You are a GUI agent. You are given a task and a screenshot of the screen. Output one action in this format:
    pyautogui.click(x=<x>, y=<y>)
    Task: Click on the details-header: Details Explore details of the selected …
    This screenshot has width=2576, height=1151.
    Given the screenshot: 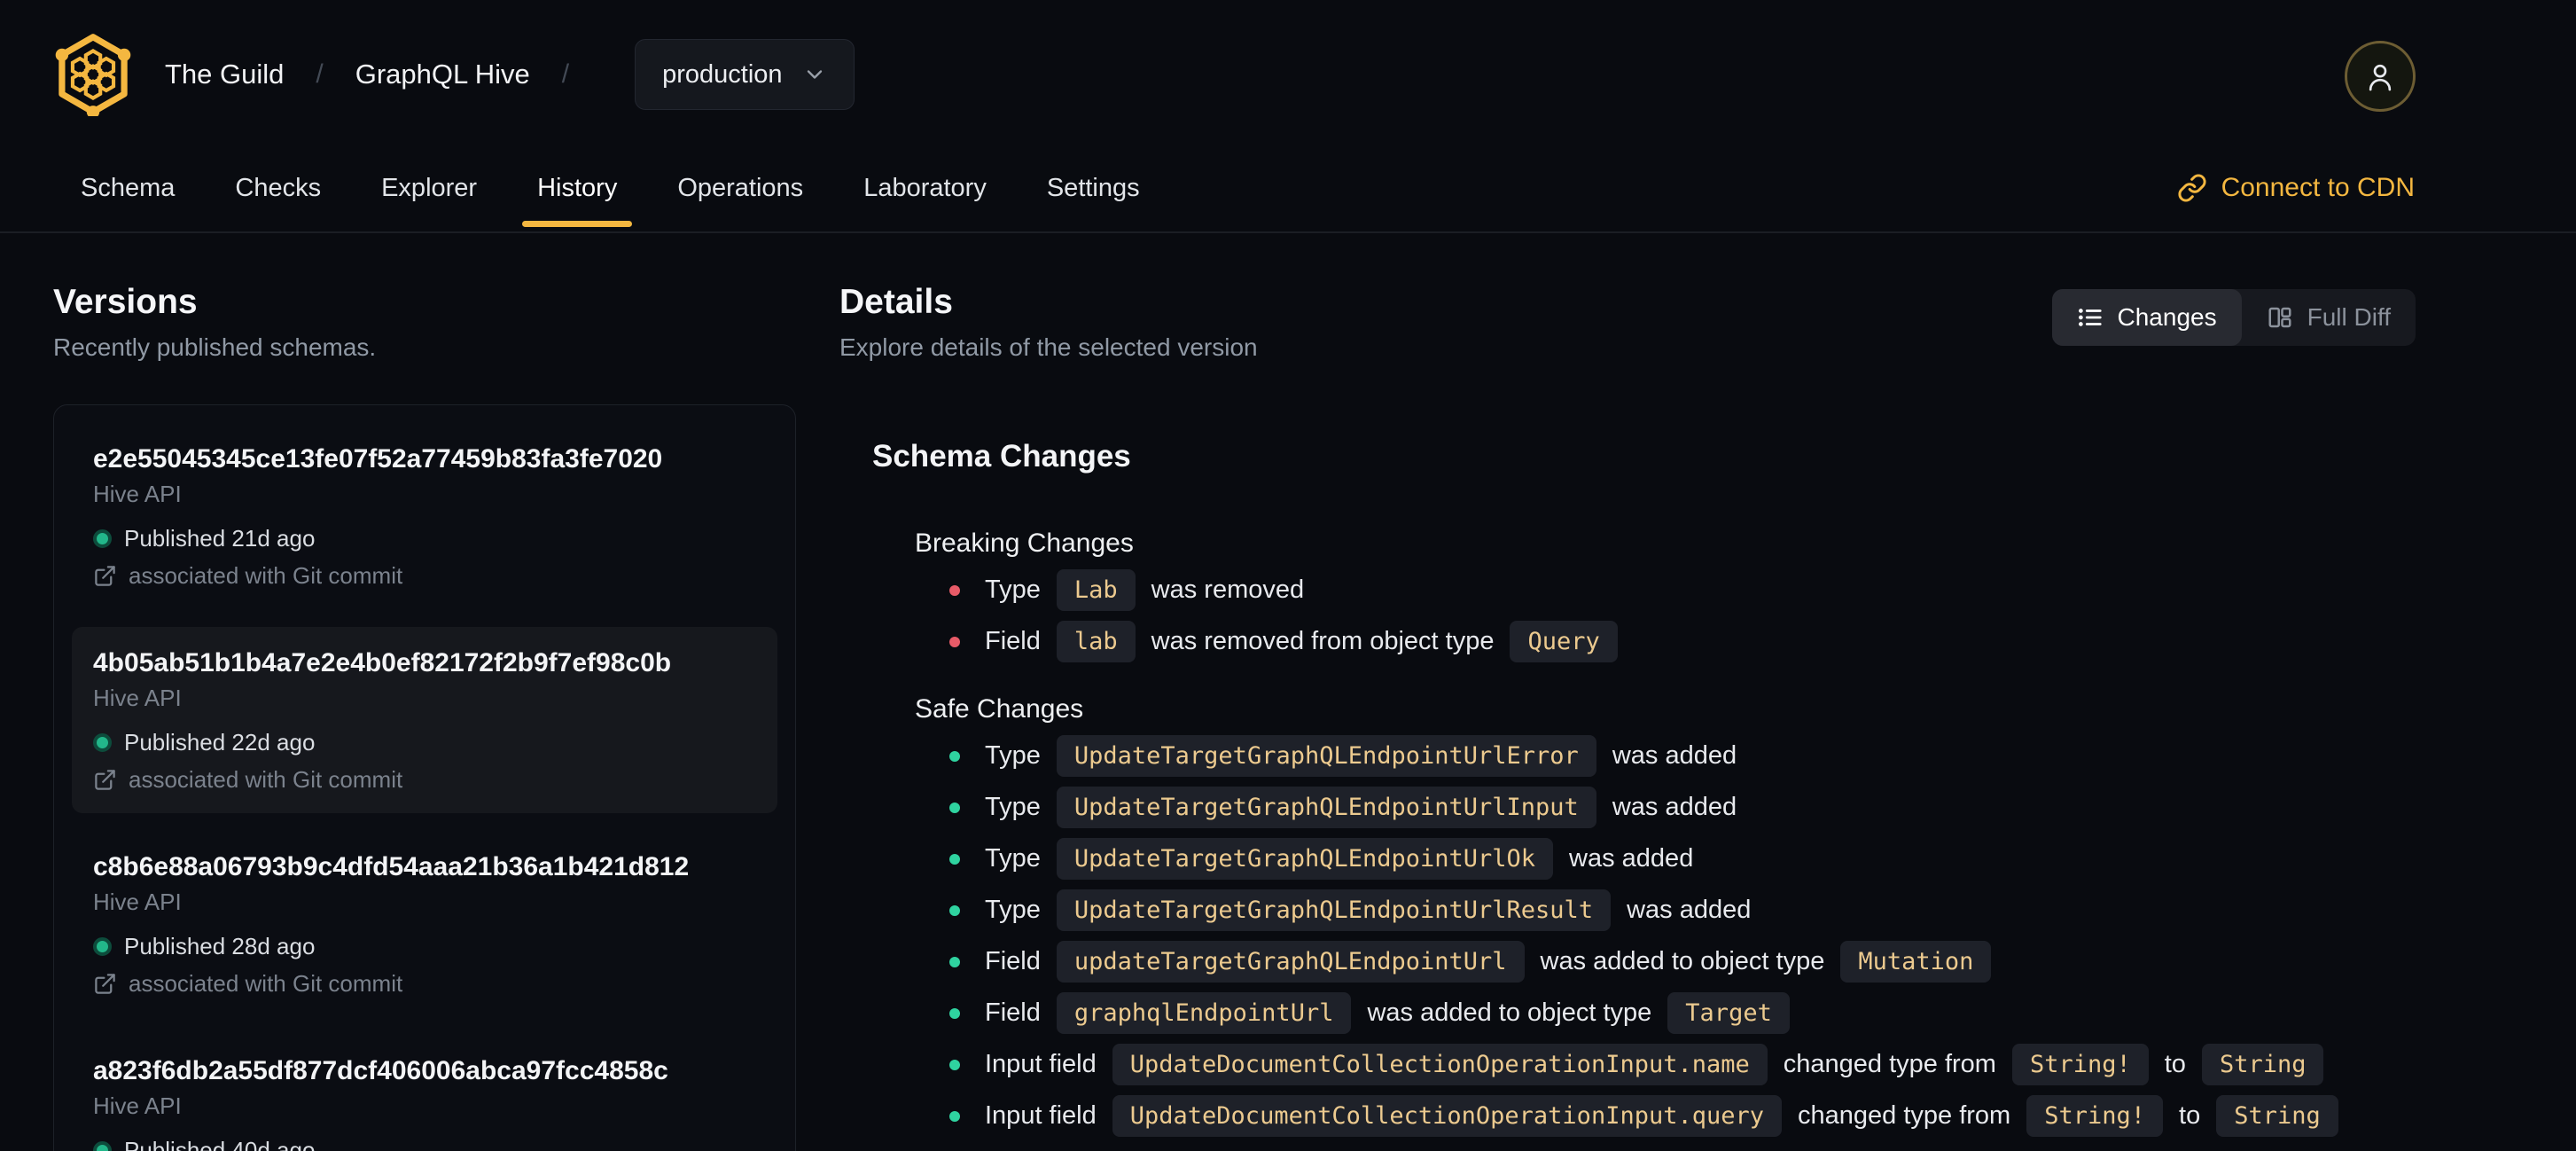 What is the action you would take?
    pyautogui.click(x=1627, y=323)
    